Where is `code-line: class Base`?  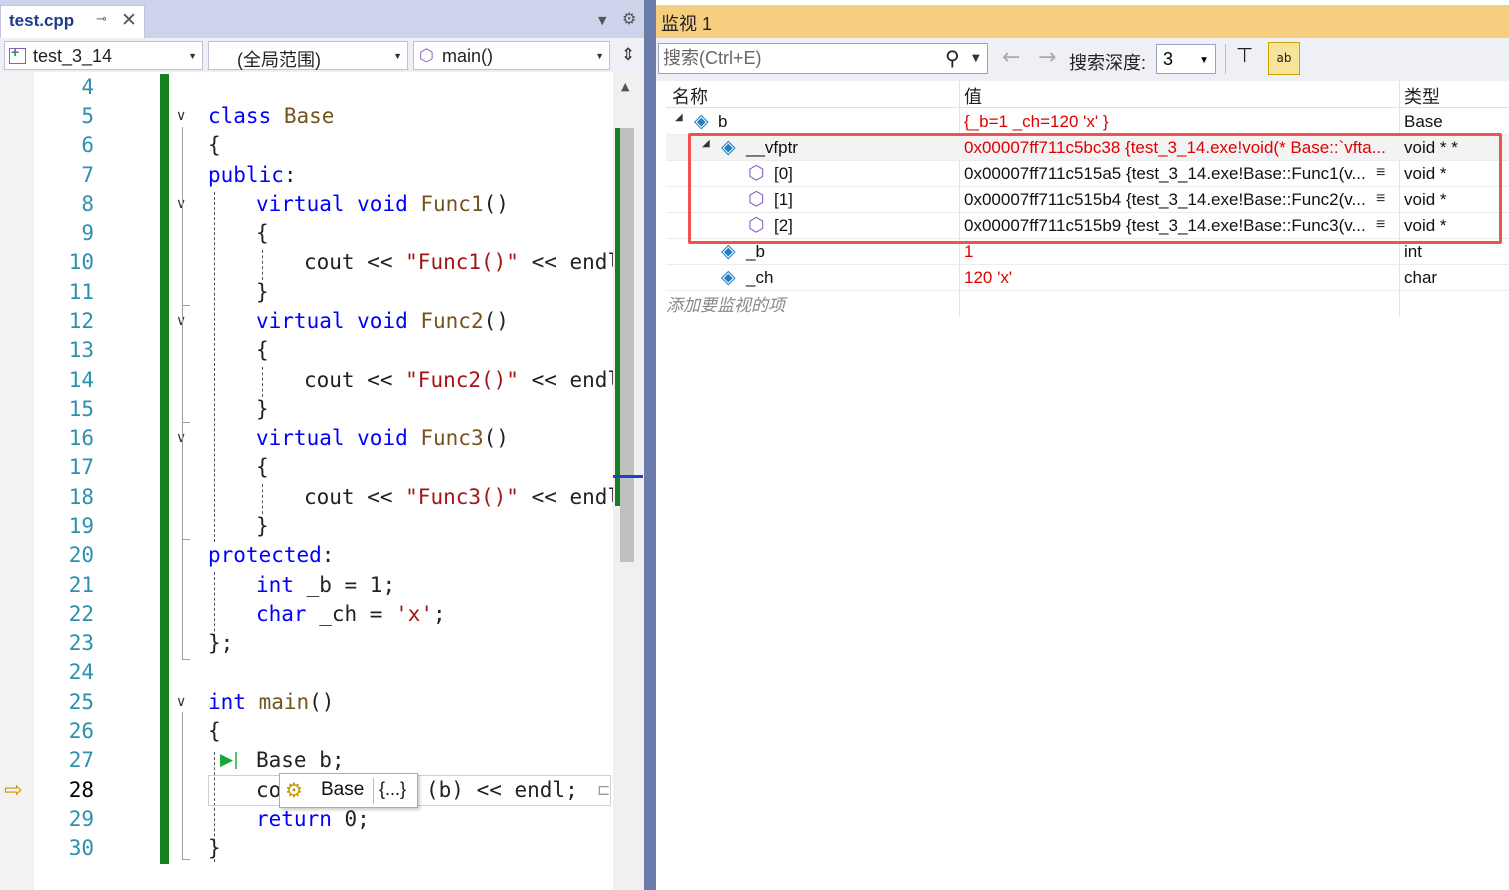 code-line: class Base is located at coordinates (271, 116).